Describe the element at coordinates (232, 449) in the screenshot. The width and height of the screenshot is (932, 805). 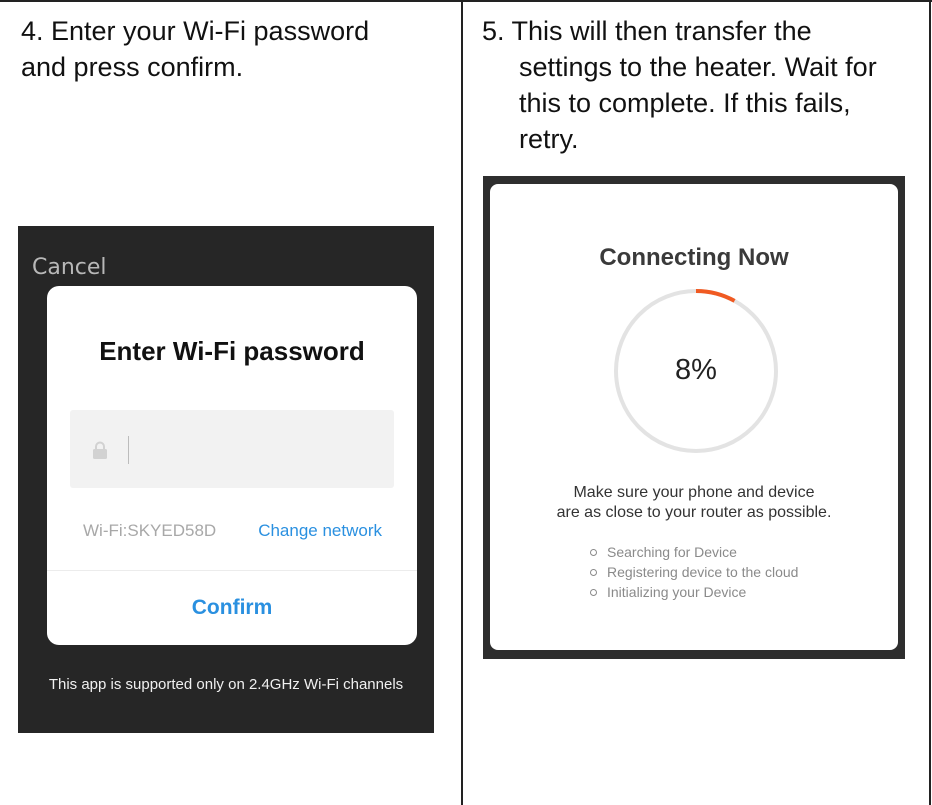
I see `password-input` at that location.